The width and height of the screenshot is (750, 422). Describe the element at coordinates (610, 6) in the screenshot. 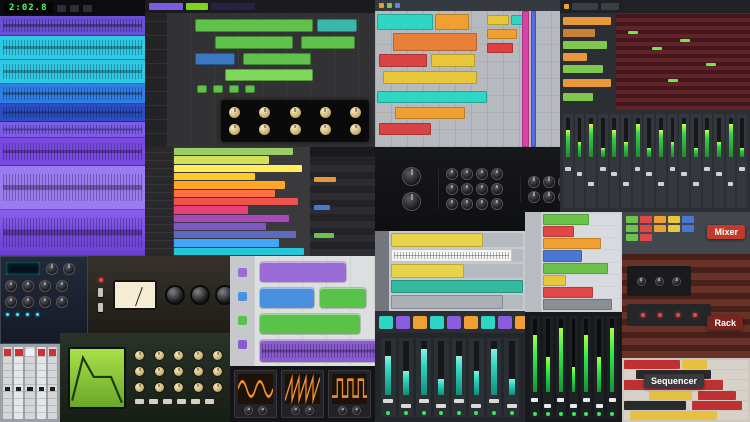

I see `toolbar-chip` at that location.